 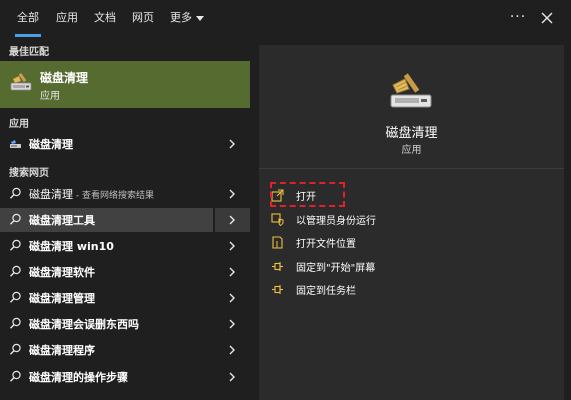 I want to click on web-result-row: 磁盘清理工具, so click(x=125, y=220).